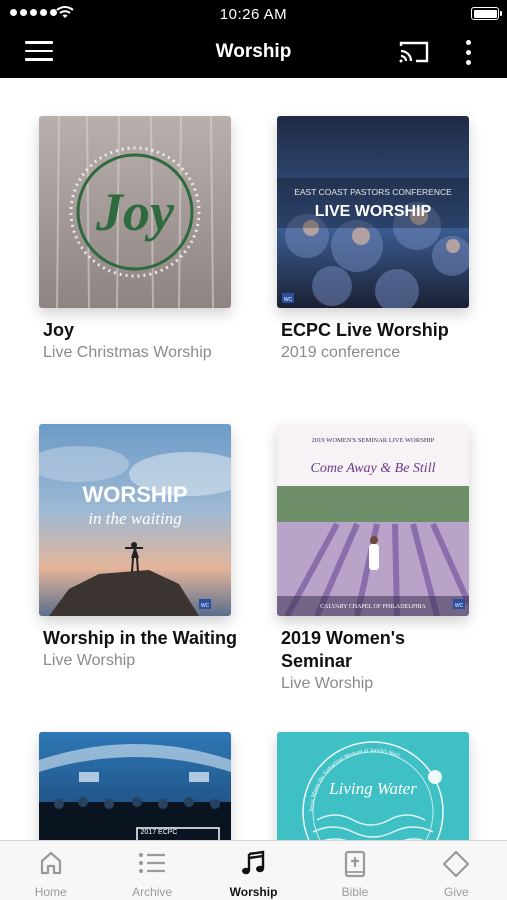 The image size is (507, 900). I want to click on cast-icon, so click(414, 52).